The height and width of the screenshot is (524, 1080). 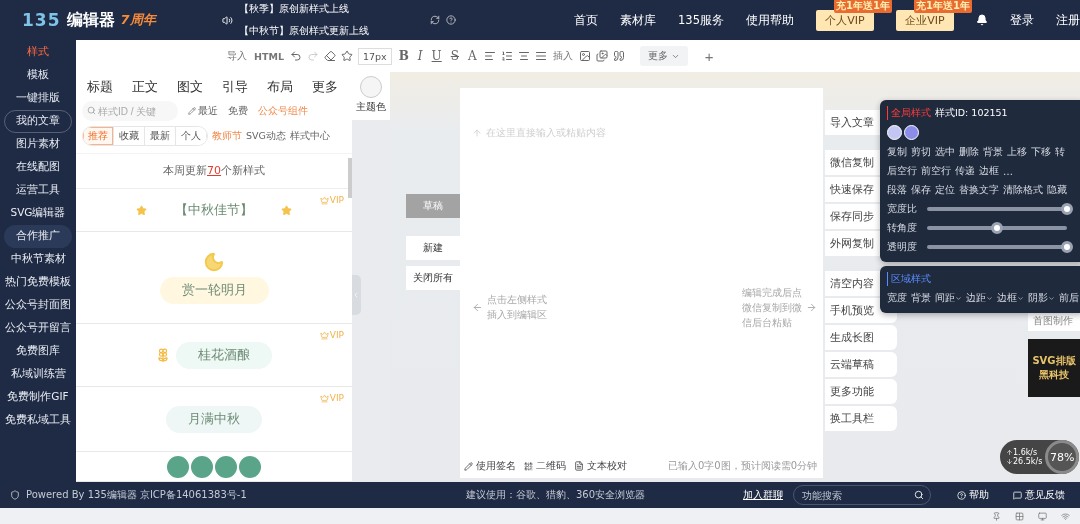 What do you see at coordinates (861, 364) in the screenshot?
I see `action-button: 云端草稿` at bounding box center [861, 364].